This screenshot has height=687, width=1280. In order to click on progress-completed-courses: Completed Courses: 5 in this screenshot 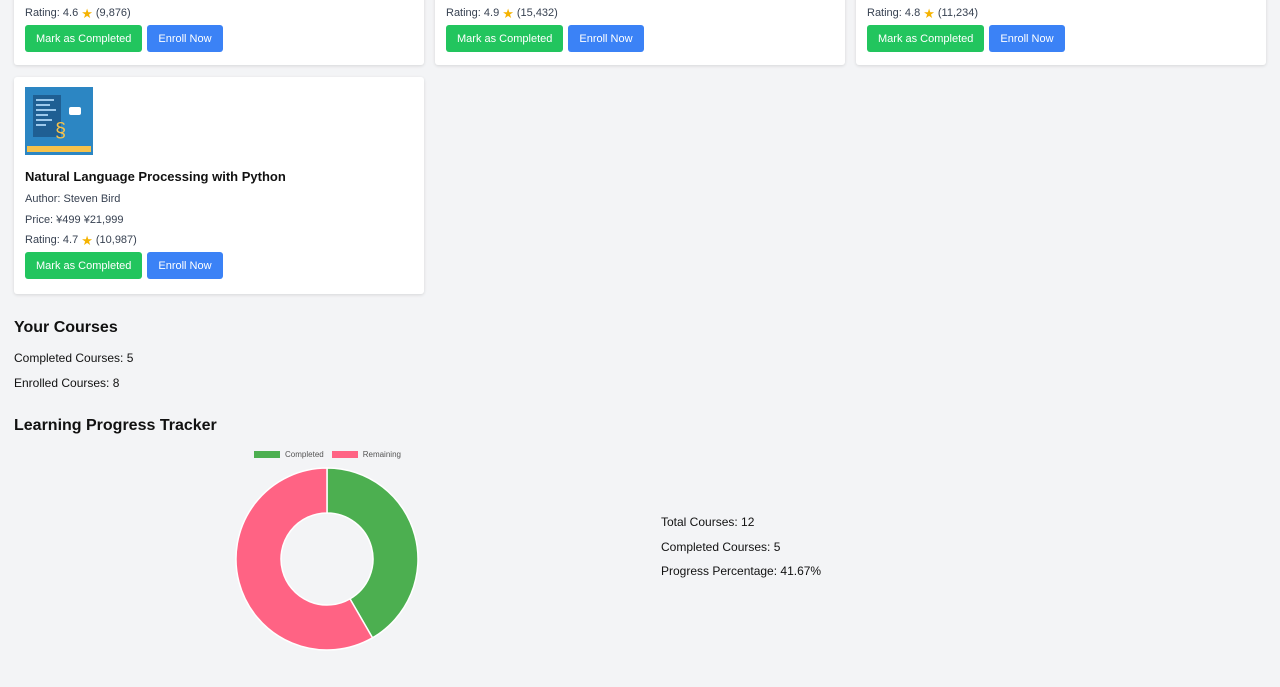, I will do `click(721, 547)`.